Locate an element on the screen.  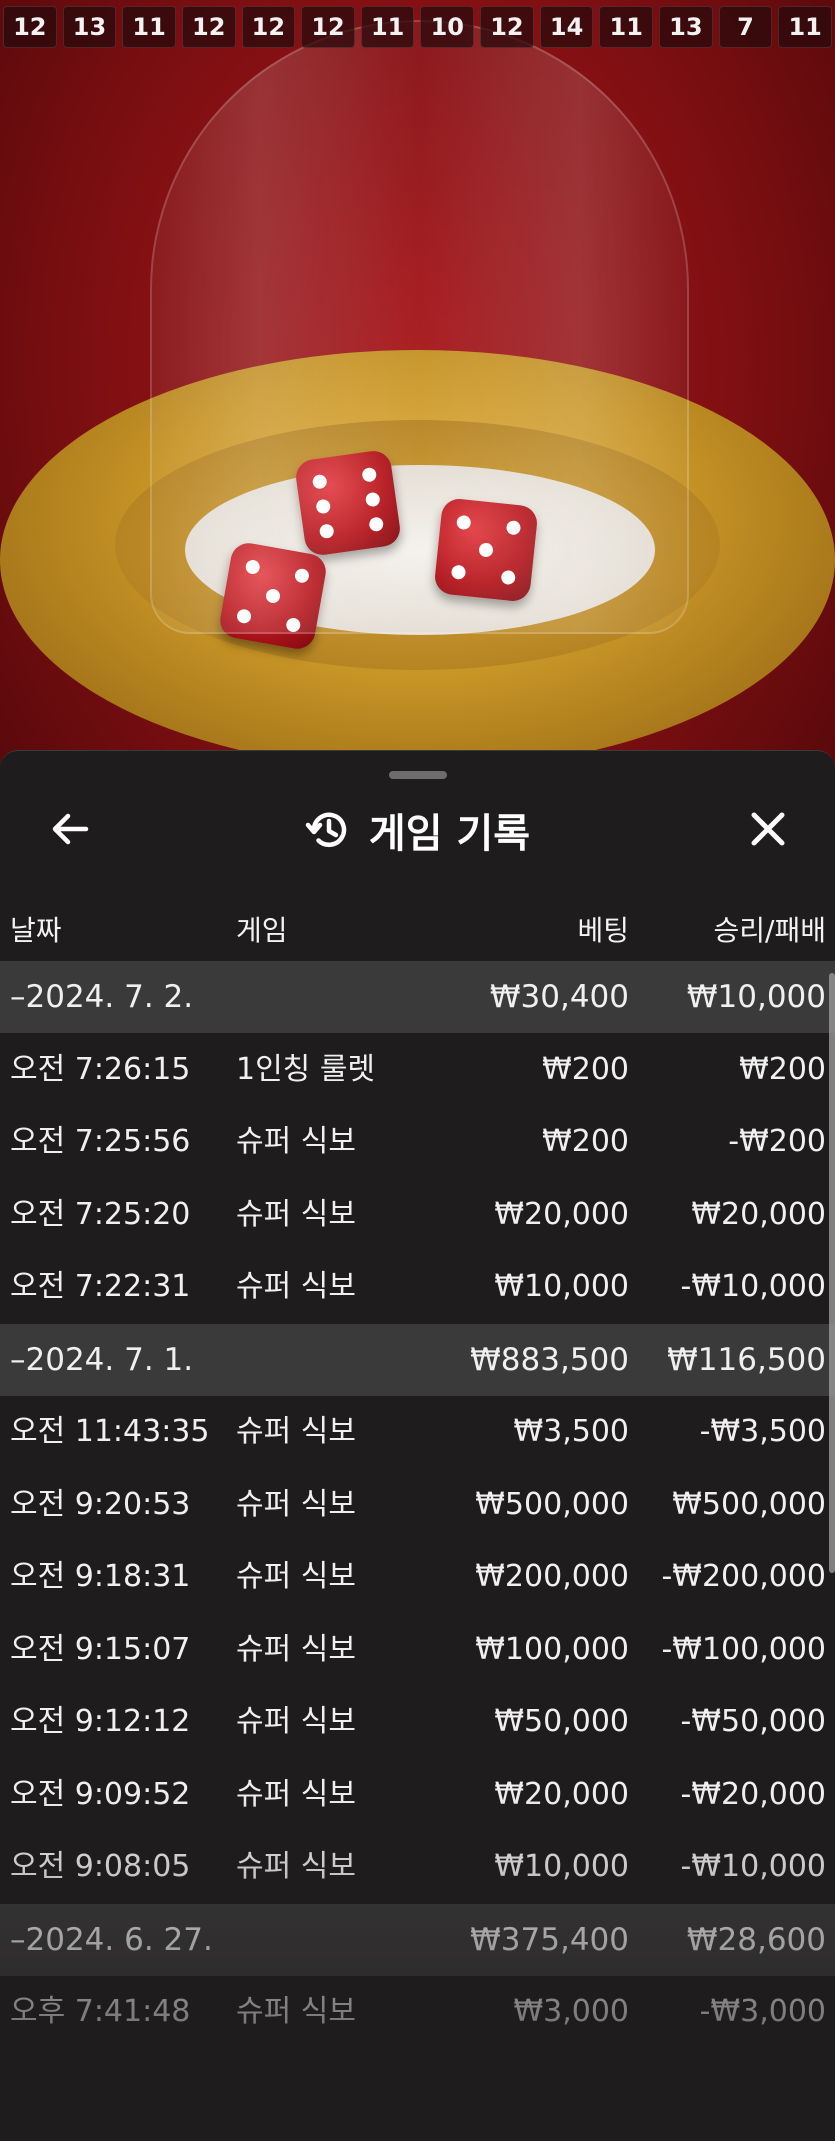
history-row: 오전 9:20:53 슈퍼 식보 ₩500,000 ₩500,000 is located at coordinates (417, 1505).